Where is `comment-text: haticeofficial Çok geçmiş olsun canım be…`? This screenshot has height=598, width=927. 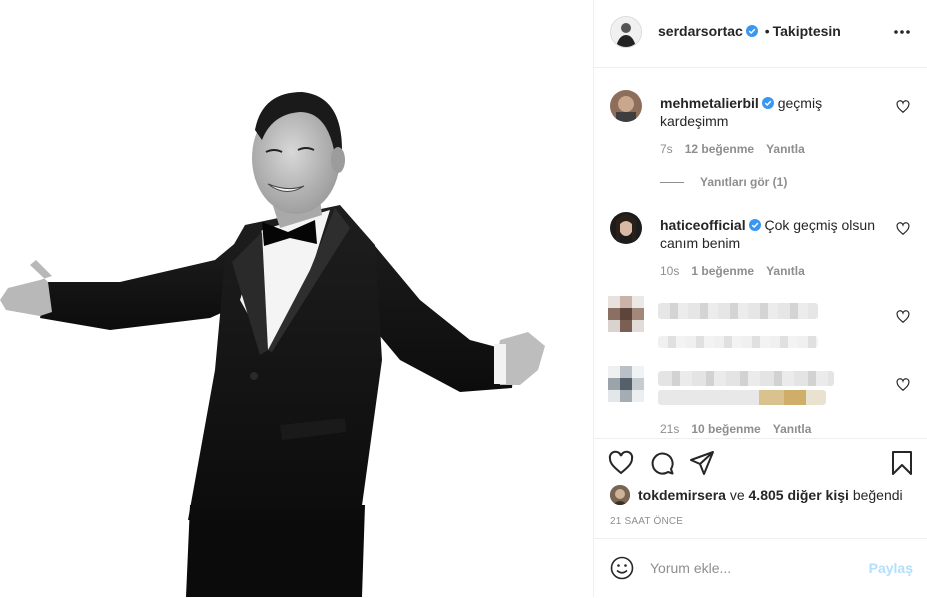 comment-text: haticeofficial Çok geçmiş olsun canım be… is located at coordinates (767, 234).